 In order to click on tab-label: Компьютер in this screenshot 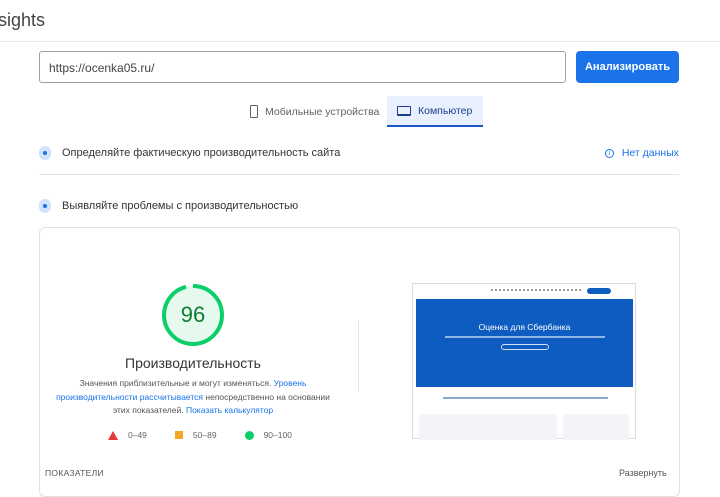, I will do `click(445, 110)`.